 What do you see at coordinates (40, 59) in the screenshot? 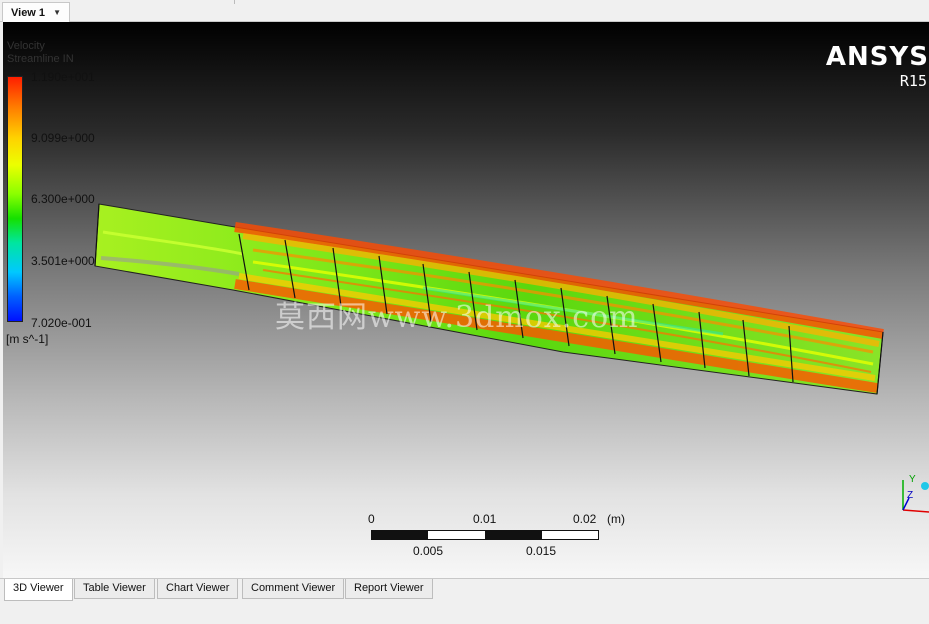
I see `legend-subtitle: Streamline IN` at bounding box center [40, 59].